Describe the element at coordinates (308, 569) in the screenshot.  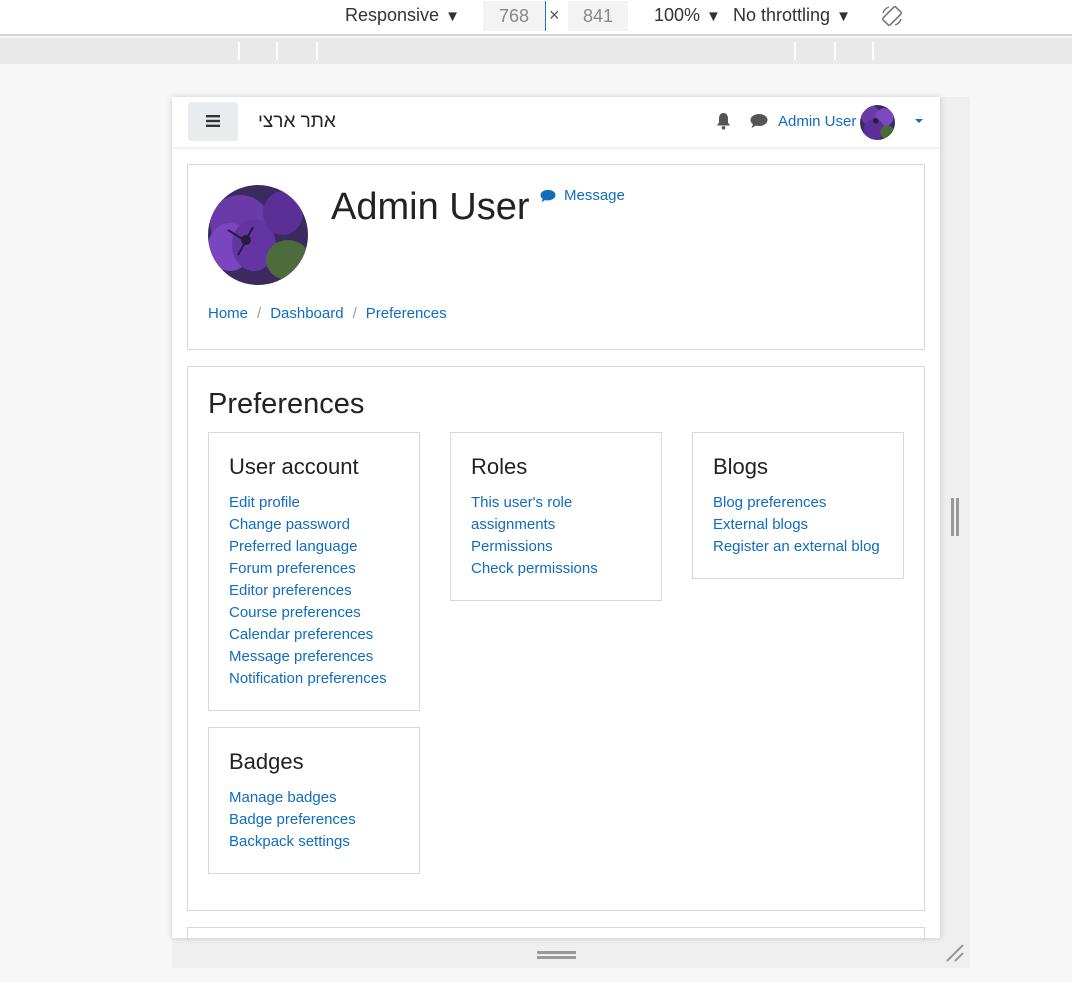
I see `forum-preferences-link: Forum preferences` at that location.